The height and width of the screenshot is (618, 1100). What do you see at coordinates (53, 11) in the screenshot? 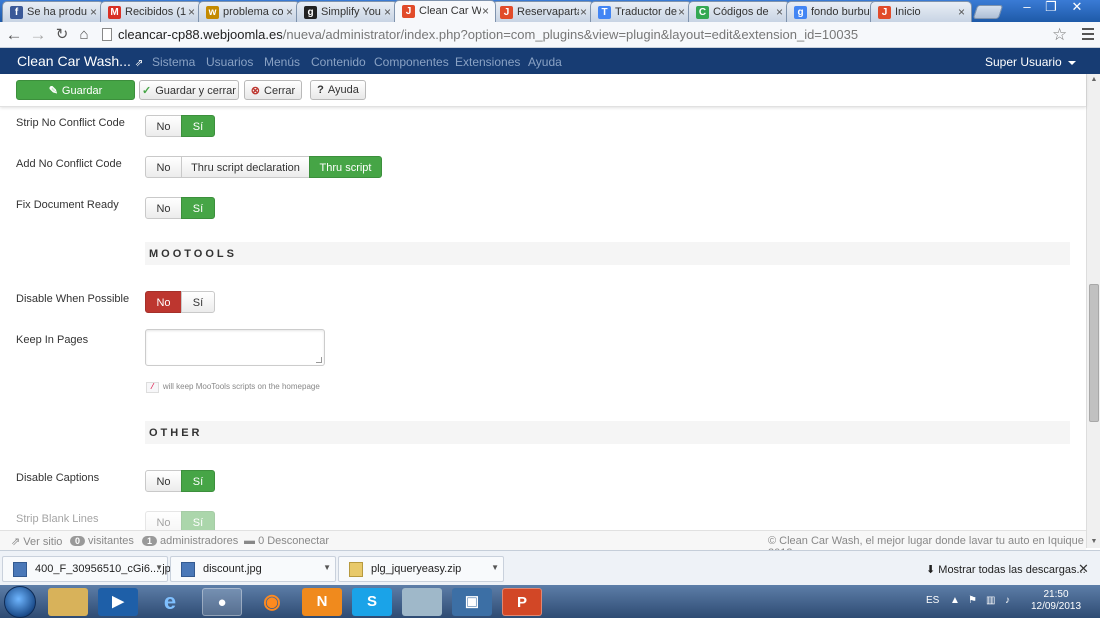
I see `browser-tab: f Se ha produ ×` at bounding box center [53, 11].